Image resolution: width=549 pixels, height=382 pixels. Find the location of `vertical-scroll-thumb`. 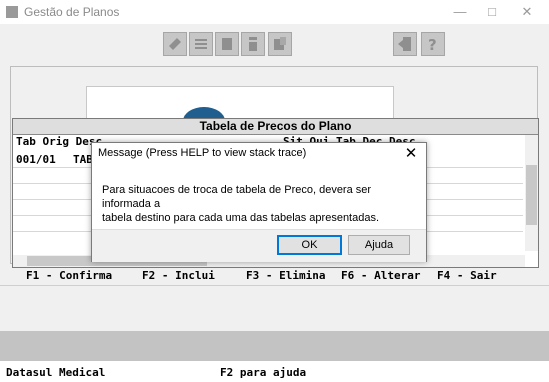

vertical-scroll-thumb is located at coordinates (531, 195).